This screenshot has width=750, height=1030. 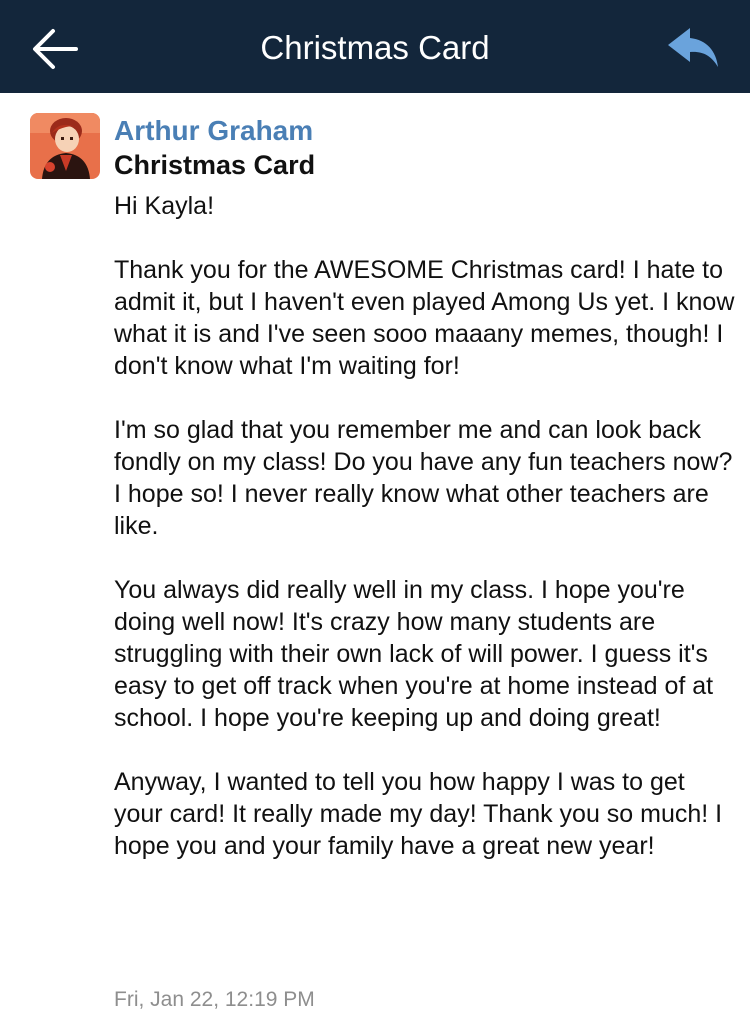 I want to click on reply-arrow-icon, so click(x=693, y=47).